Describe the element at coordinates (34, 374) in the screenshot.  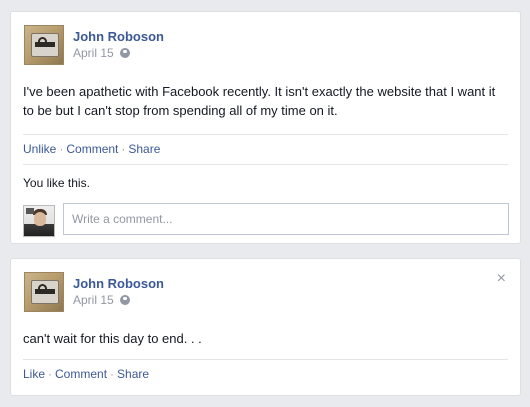
I see `like-link: Like` at that location.